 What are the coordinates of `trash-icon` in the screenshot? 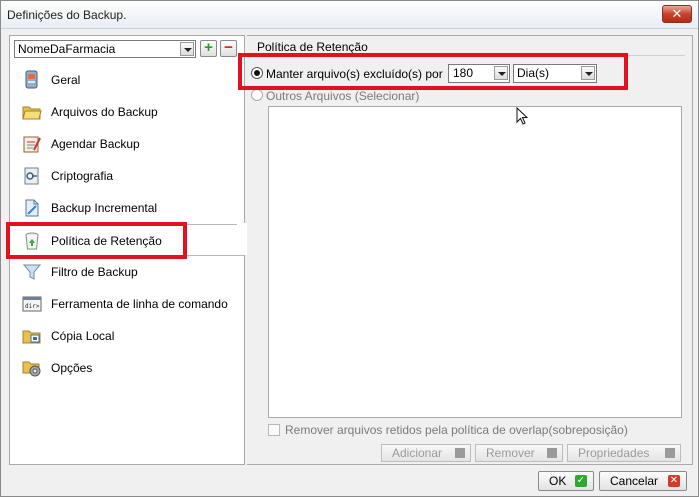 It's located at (552, 453).